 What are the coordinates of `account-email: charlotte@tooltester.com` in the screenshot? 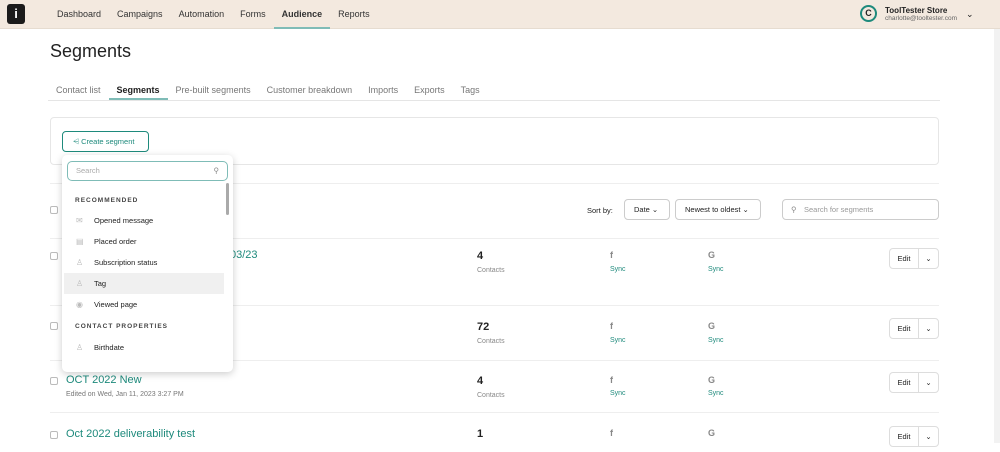 It's located at (921, 18).